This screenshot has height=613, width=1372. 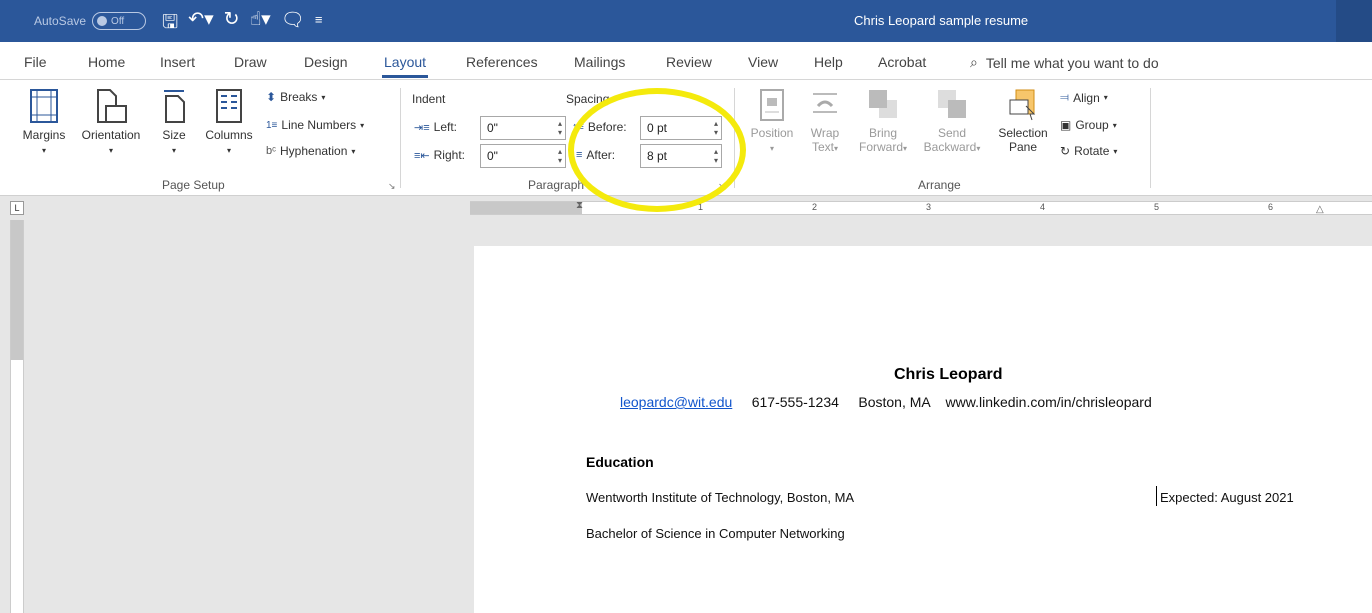 What do you see at coordinates (599, 62) in the screenshot?
I see `tab-mailings: Mailings` at bounding box center [599, 62].